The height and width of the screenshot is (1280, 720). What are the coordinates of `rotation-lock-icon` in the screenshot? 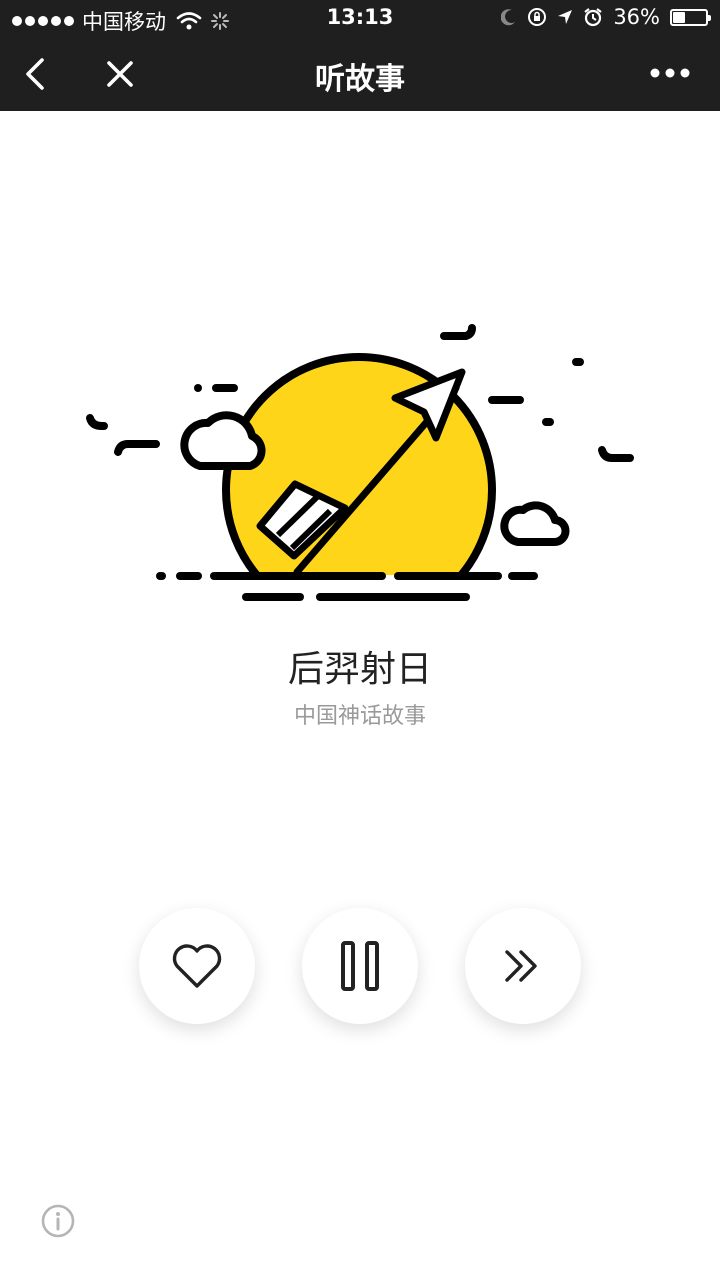 It's located at (537, 17).